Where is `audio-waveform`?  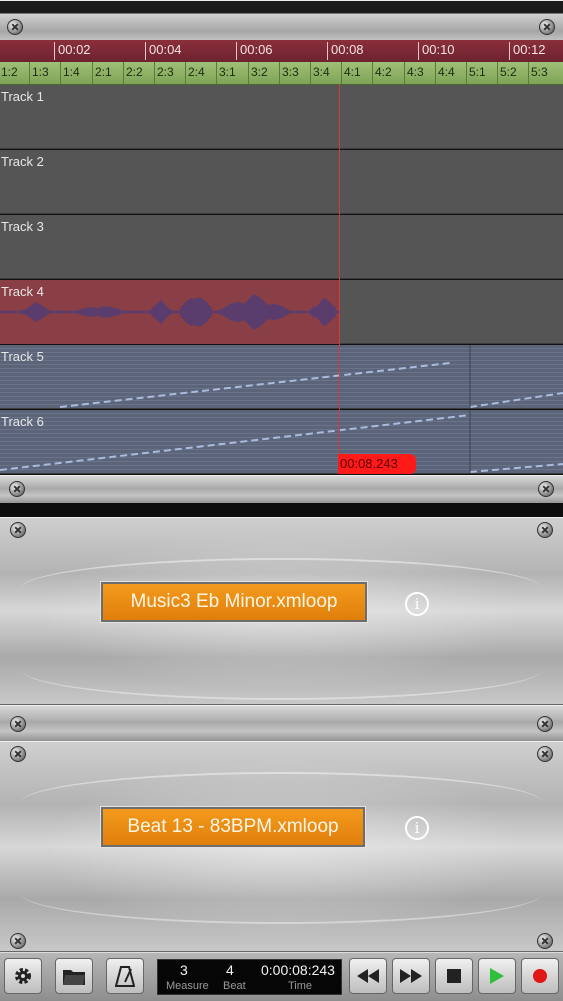
audio-waveform is located at coordinates (170, 312).